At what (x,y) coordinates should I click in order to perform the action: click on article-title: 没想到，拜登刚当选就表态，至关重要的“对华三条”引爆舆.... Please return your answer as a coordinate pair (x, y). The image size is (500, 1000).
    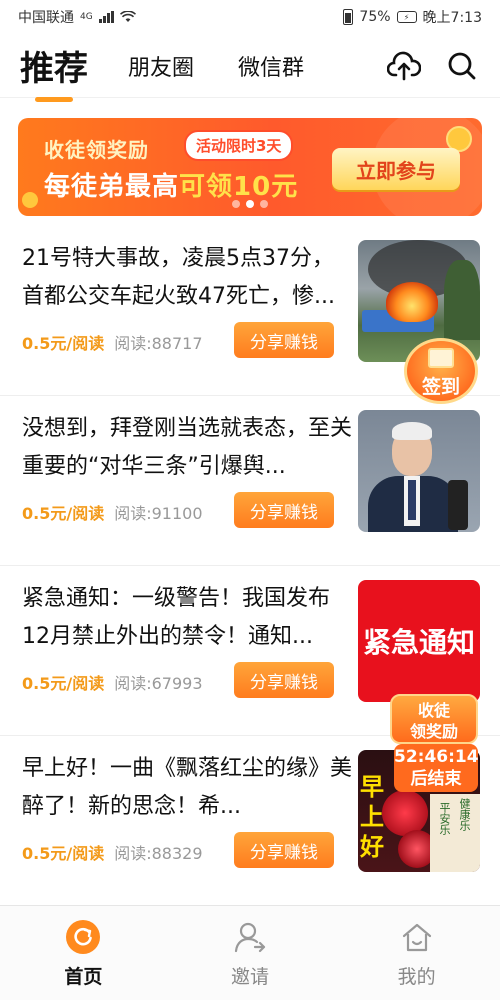
    Looking at the image, I should click on (188, 448).